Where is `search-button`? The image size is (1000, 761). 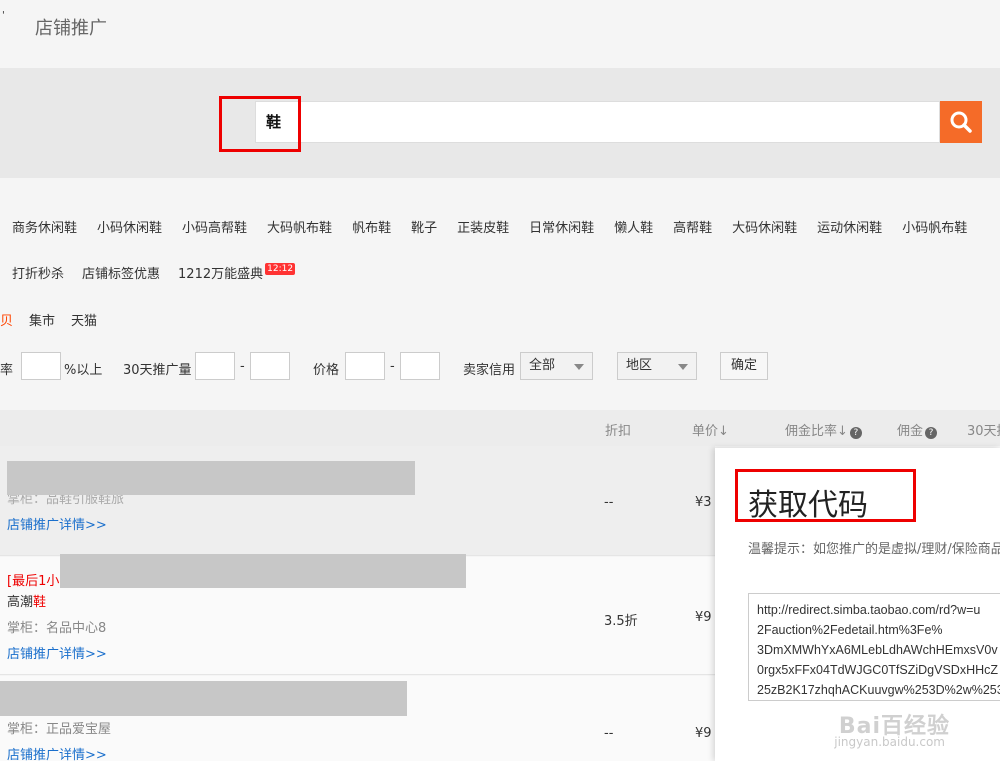
search-button is located at coordinates (961, 122).